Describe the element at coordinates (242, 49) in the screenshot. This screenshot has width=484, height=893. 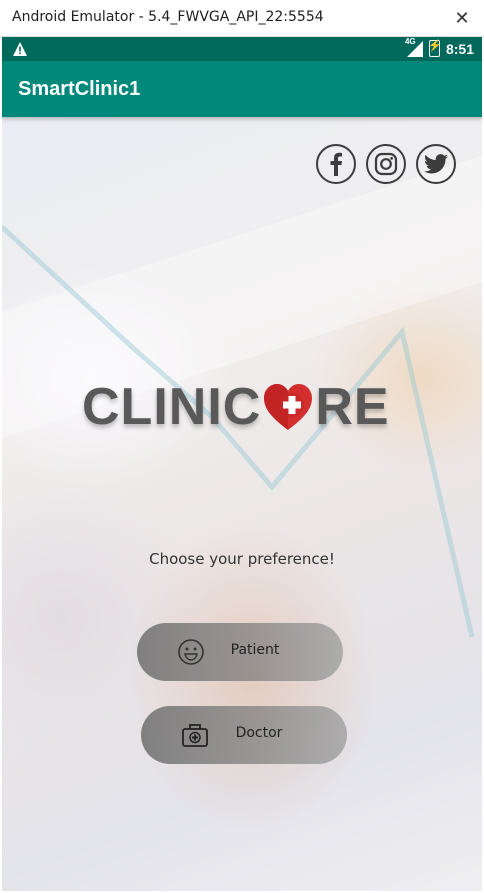
I see `status-bar: 4G 8:51` at that location.